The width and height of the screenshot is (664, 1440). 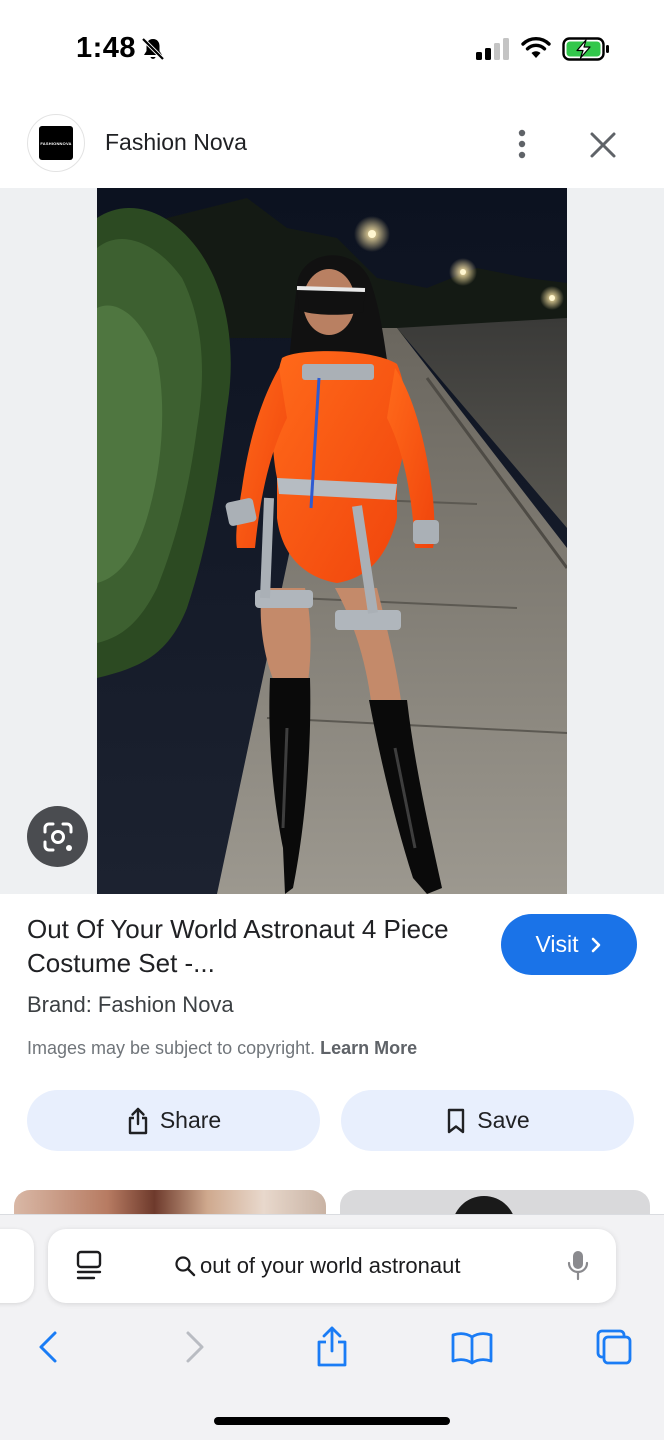 I want to click on bookmark-icon, so click(x=456, y=1120).